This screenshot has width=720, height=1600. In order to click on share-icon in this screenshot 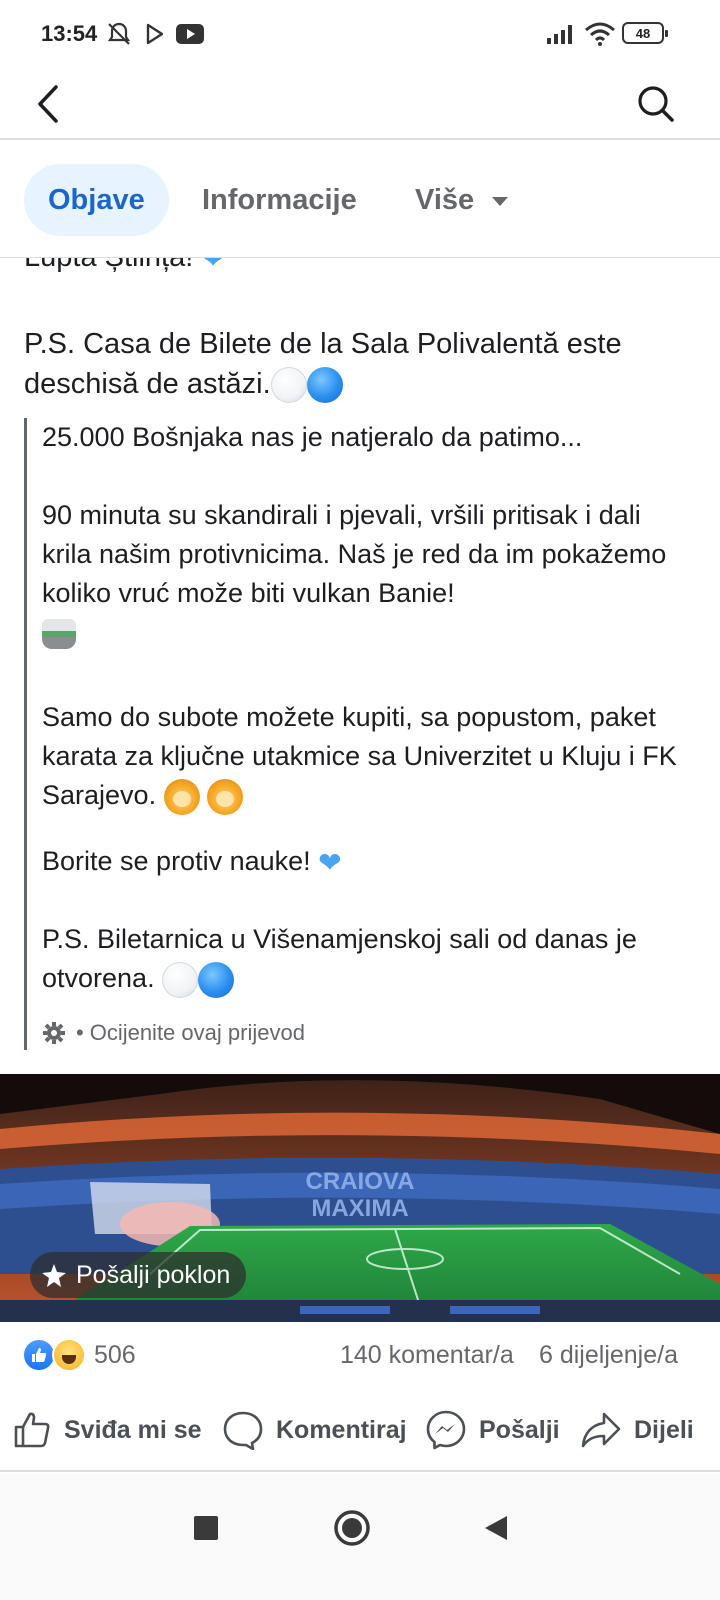, I will do `click(601, 1430)`.